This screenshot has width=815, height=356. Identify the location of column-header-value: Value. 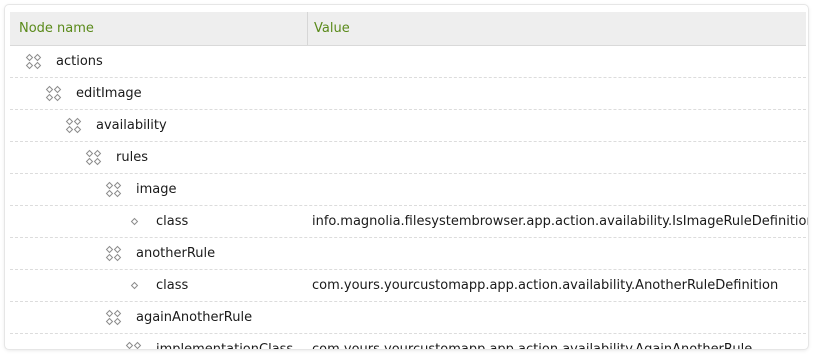
(332, 28).